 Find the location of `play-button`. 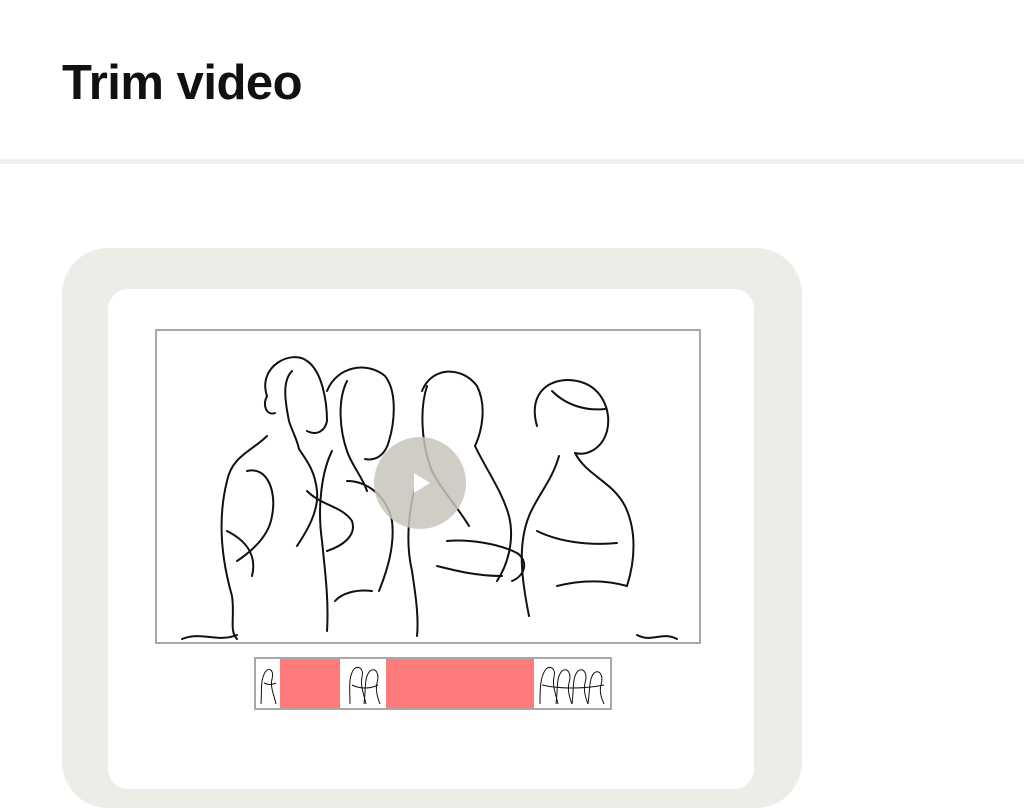

play-button is located at coordinates (420, 483).